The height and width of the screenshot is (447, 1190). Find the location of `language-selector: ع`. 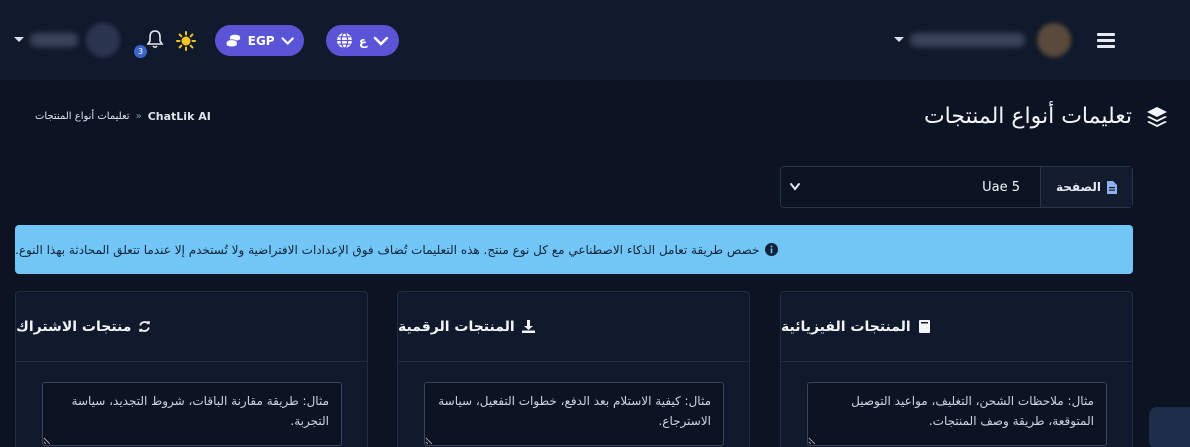

language-selector: ع is located at coordinates (362, 40).